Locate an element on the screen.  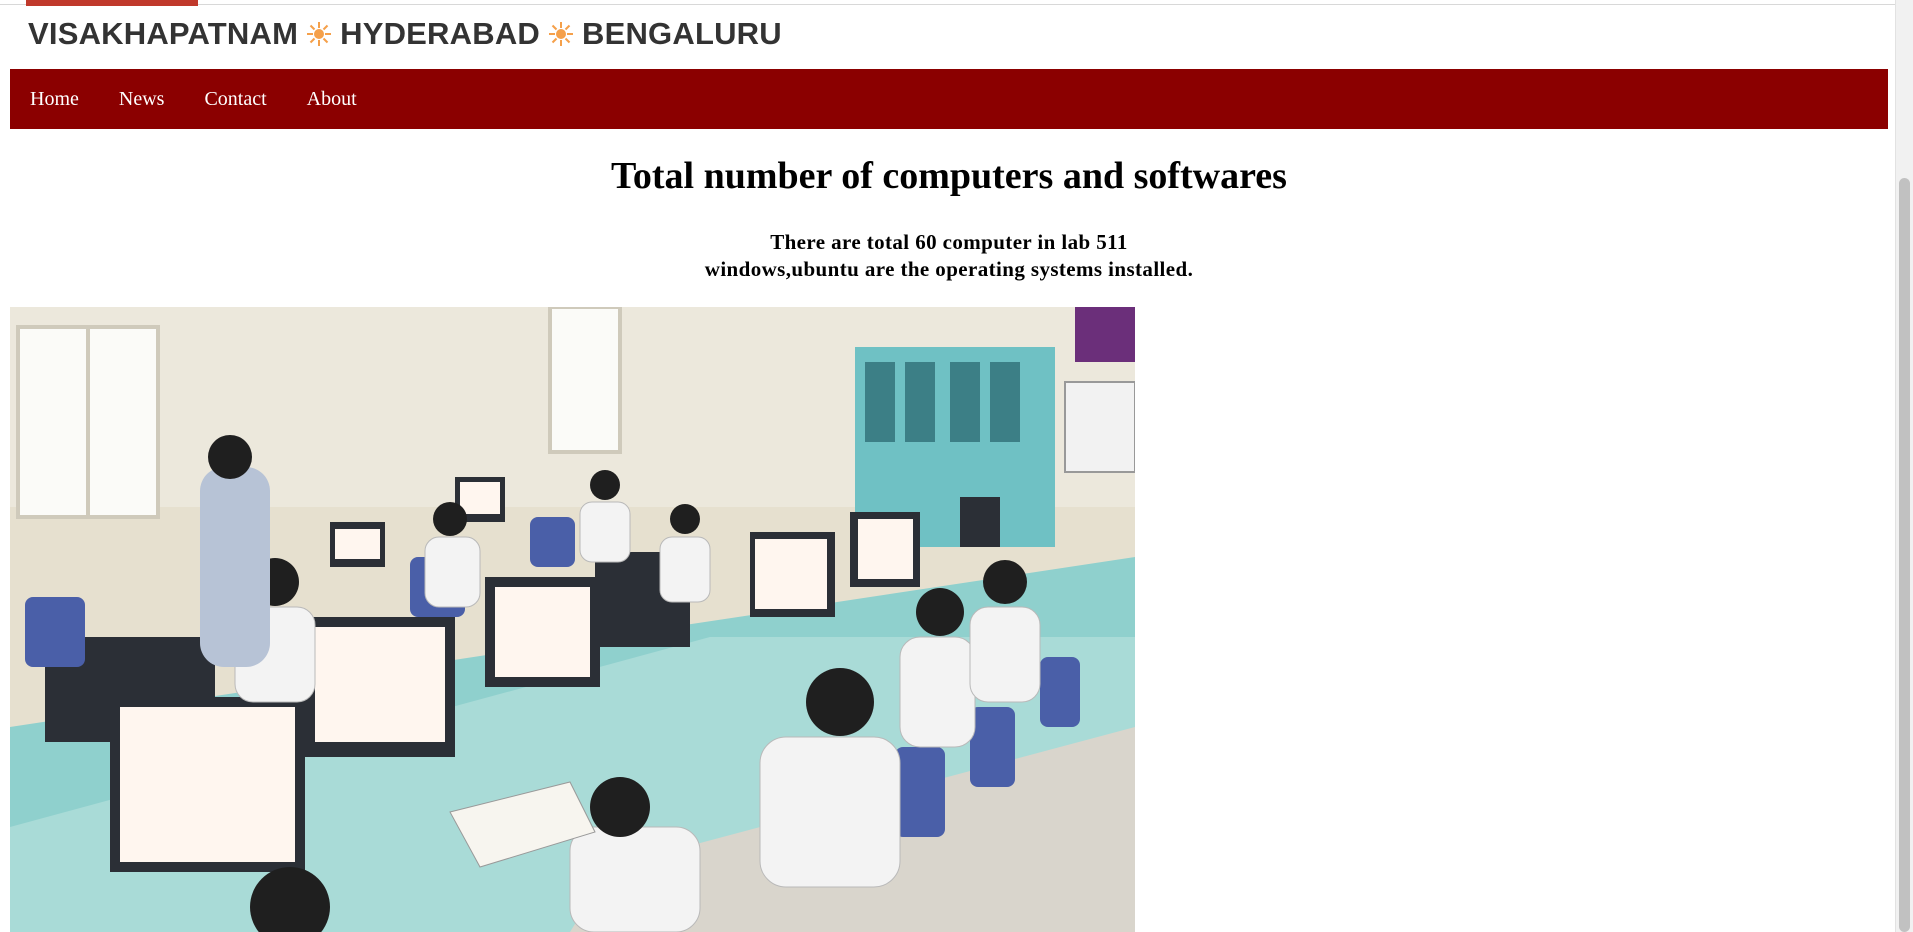
banner-city-visakhapatnam: VISAKHAPATNAM is located at coordinates (163, 33).